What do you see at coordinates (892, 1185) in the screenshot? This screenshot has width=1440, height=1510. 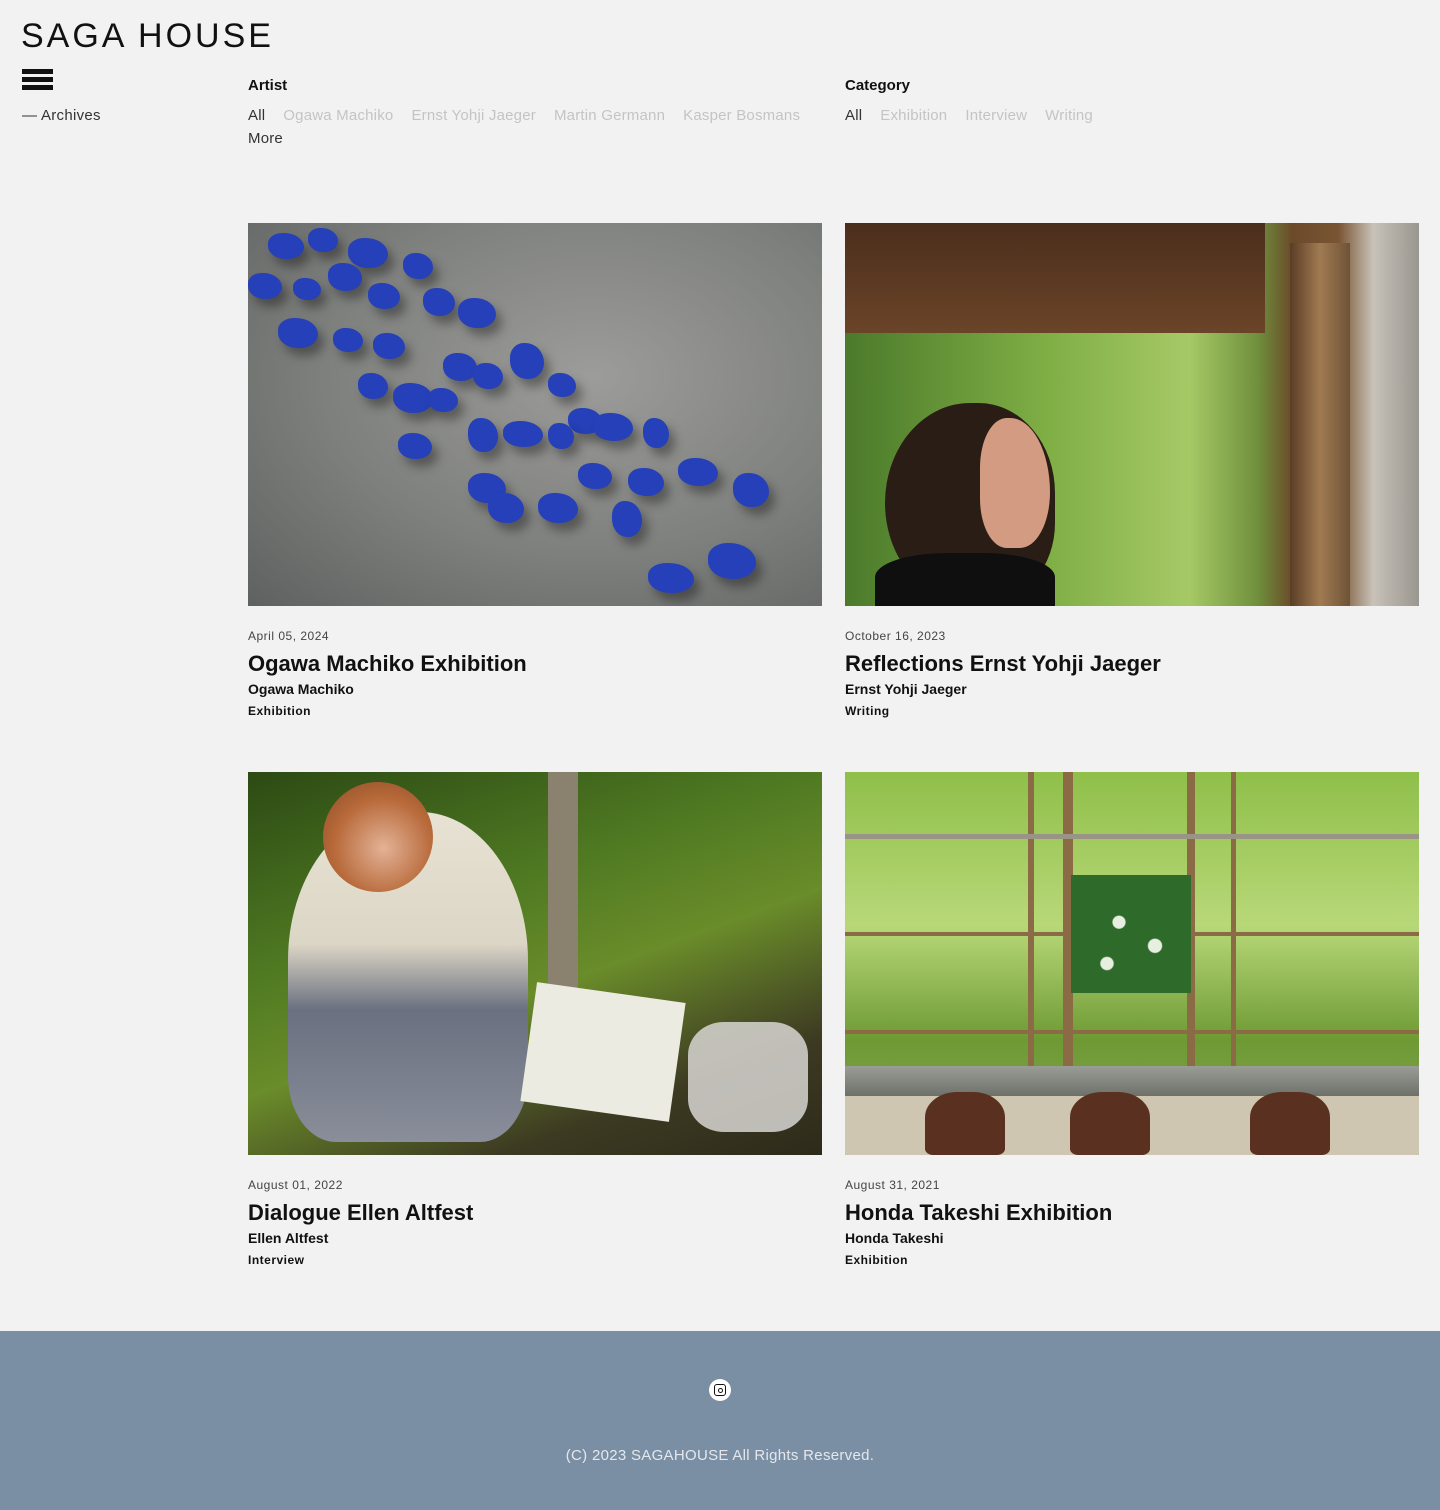 I see `post-date: August 31, 2021` at bounding box center [892, 1185].